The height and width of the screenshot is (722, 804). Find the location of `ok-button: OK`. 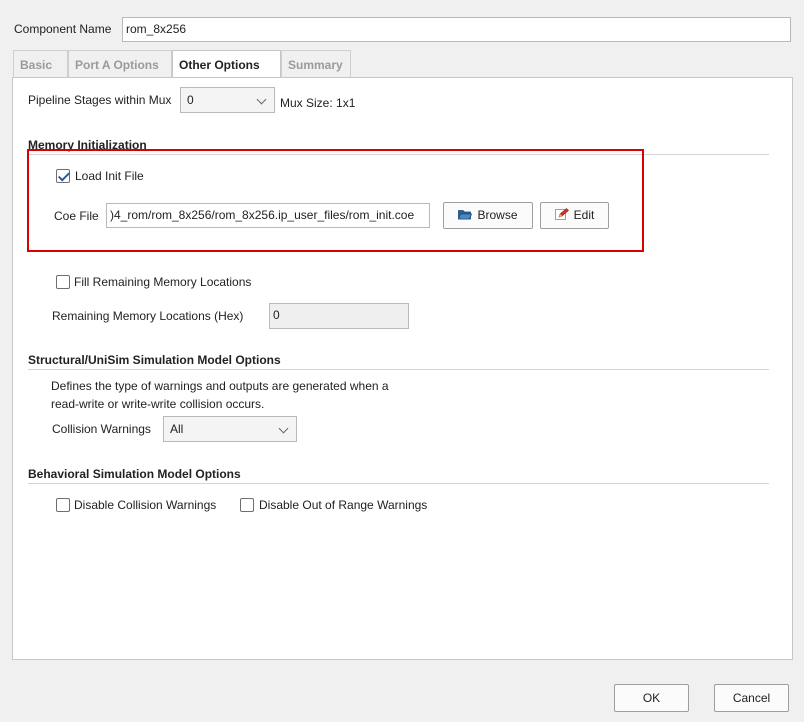

ok-button: OK is located at coordinates (651, 698).